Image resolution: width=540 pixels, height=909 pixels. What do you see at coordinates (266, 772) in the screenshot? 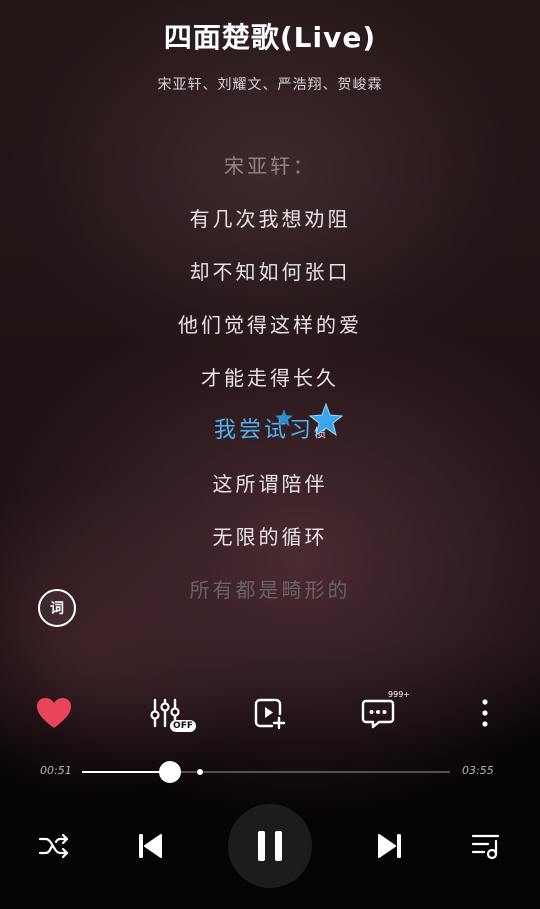
I see `progress-track` at bounding box center [266, 772].